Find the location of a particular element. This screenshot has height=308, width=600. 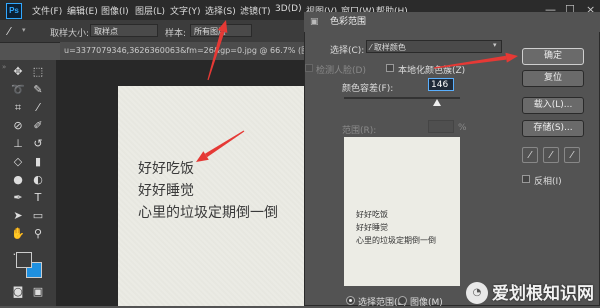

watermark-logo-icon: ◔ is located at coordinates (477, 293).